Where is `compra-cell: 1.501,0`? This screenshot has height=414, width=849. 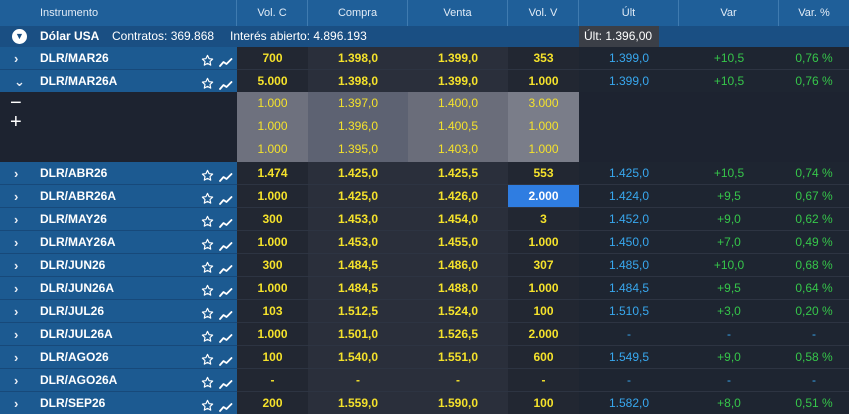
compra-cell: 1.501,0 is located at coordinates (358, 334).